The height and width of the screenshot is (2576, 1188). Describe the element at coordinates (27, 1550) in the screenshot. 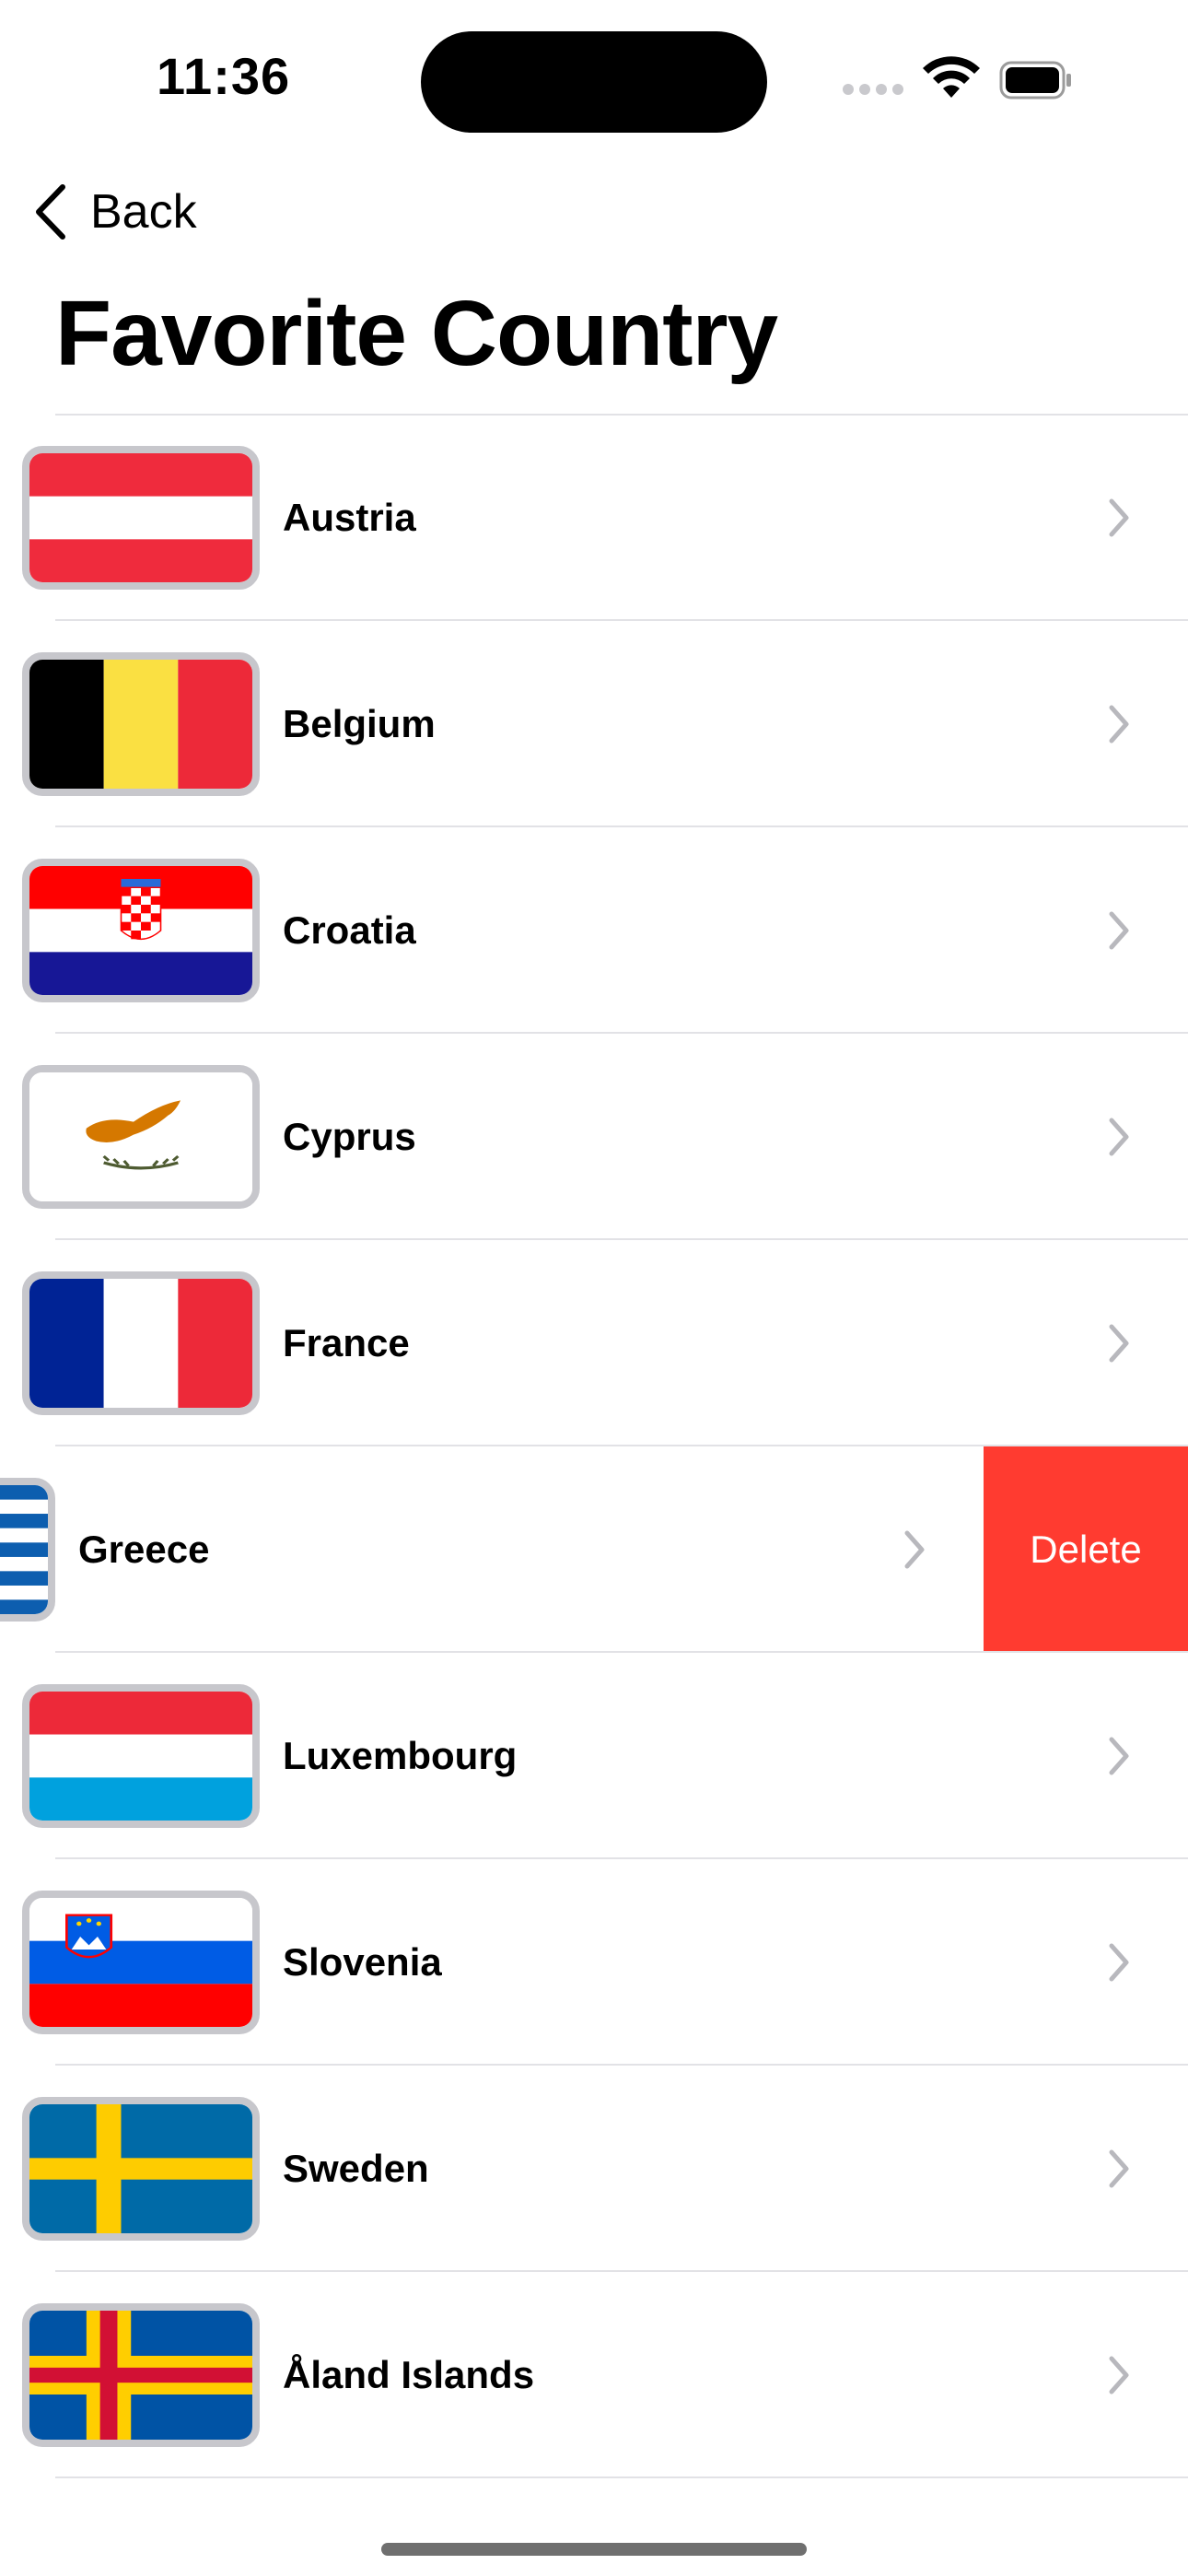

I see `greece-flag-icon` at that location.